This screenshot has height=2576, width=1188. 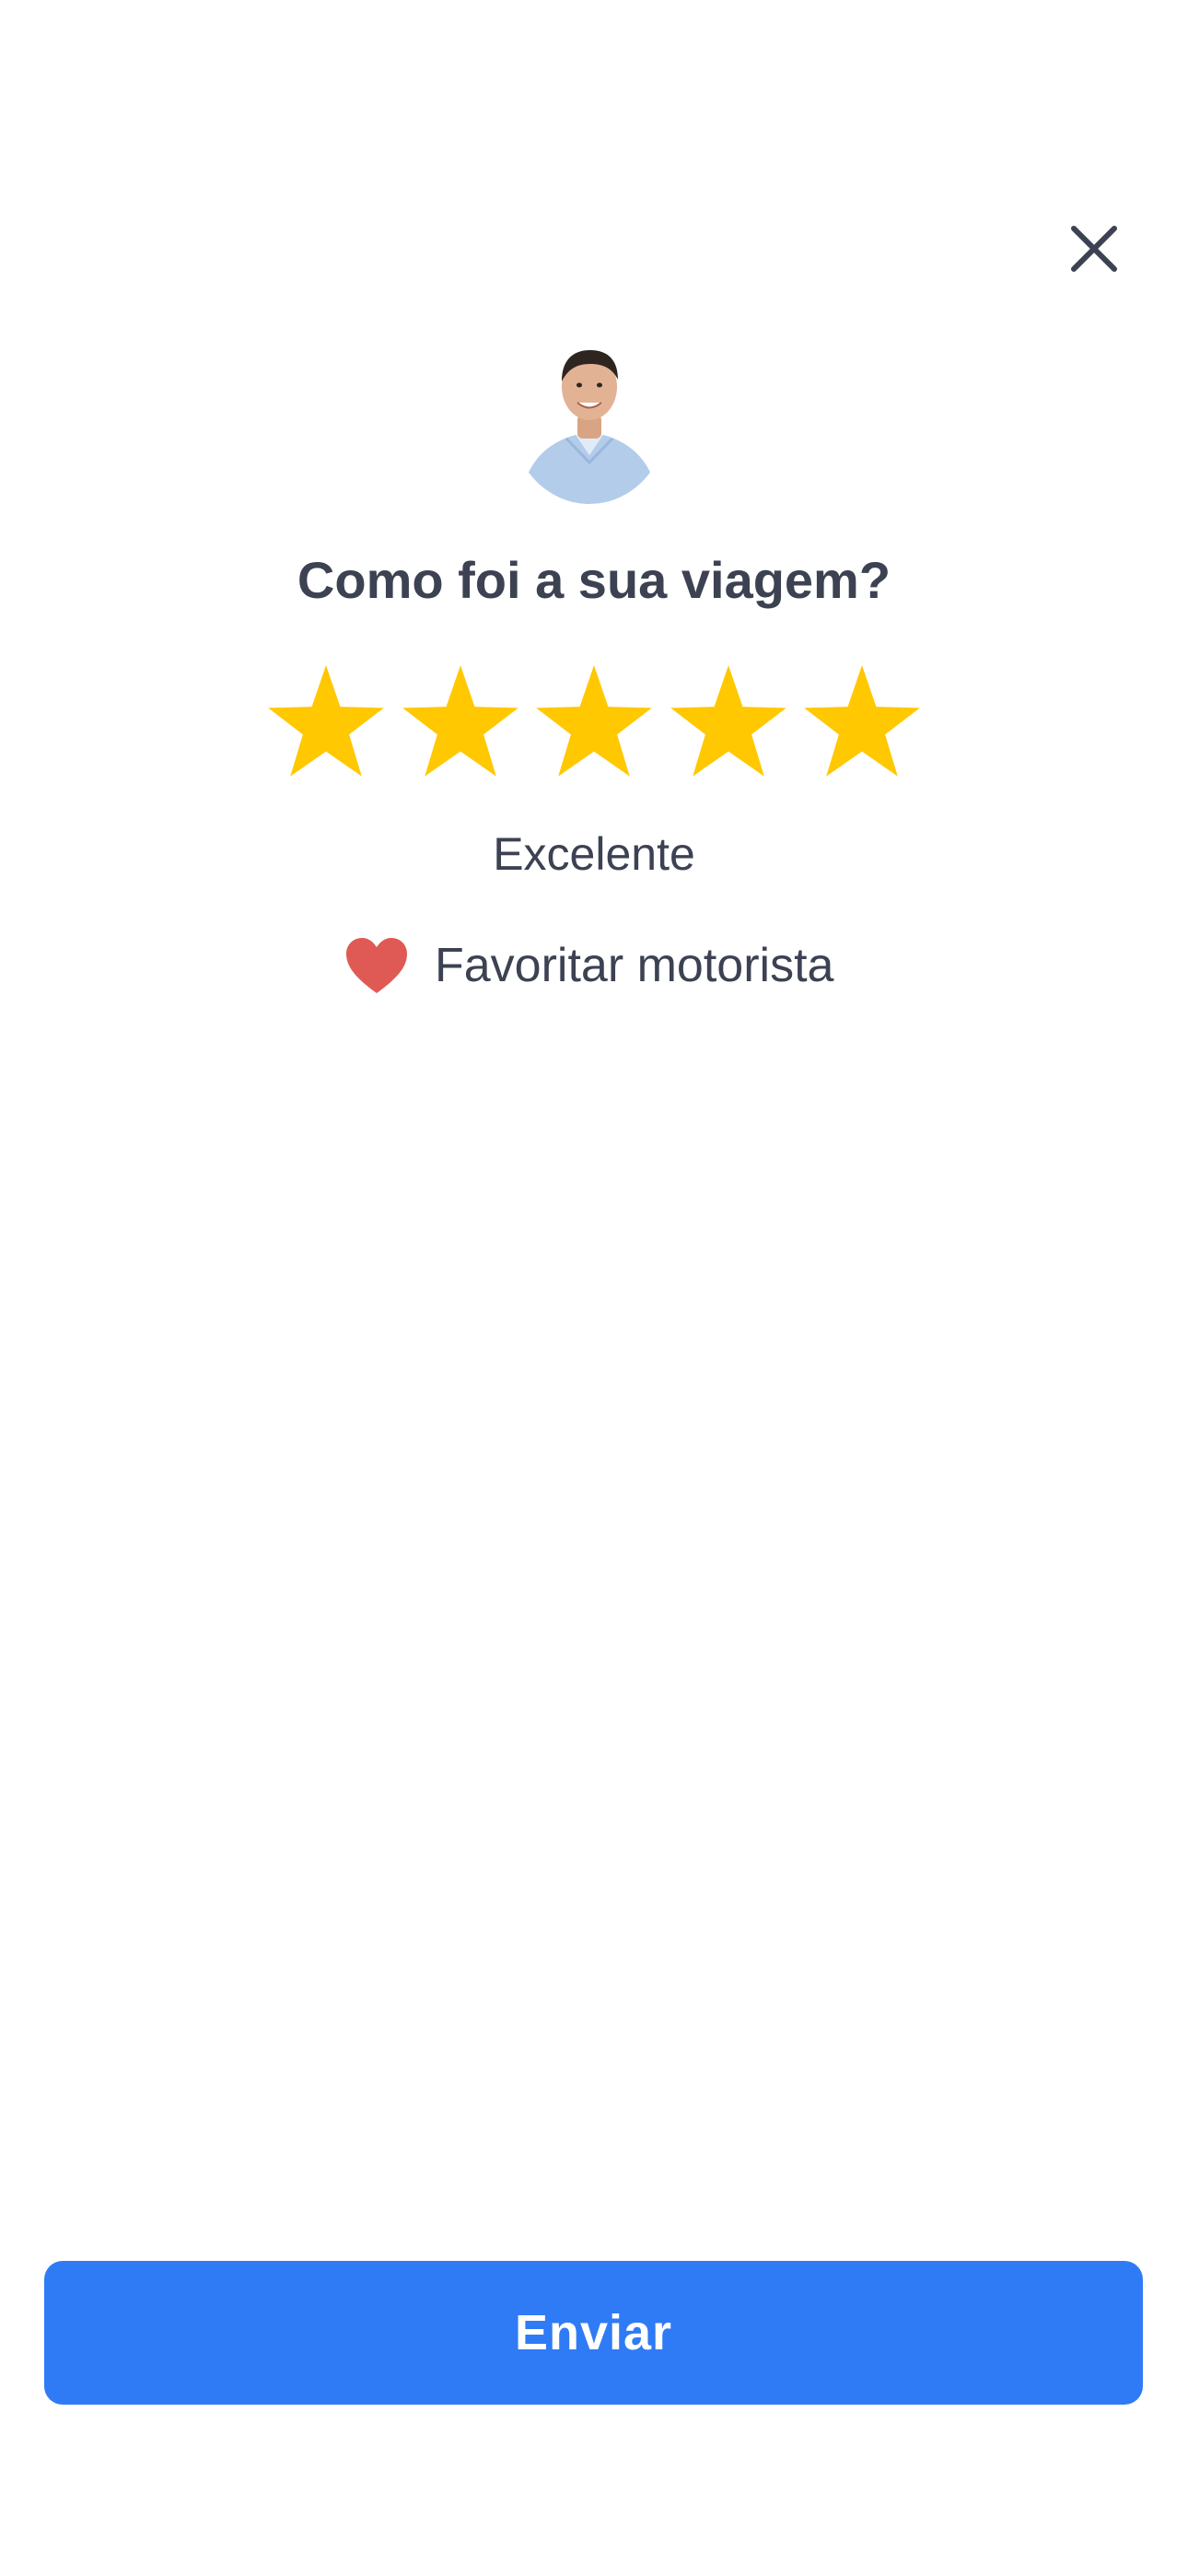 I want to click on close-button, so click(x=1094, y=249).